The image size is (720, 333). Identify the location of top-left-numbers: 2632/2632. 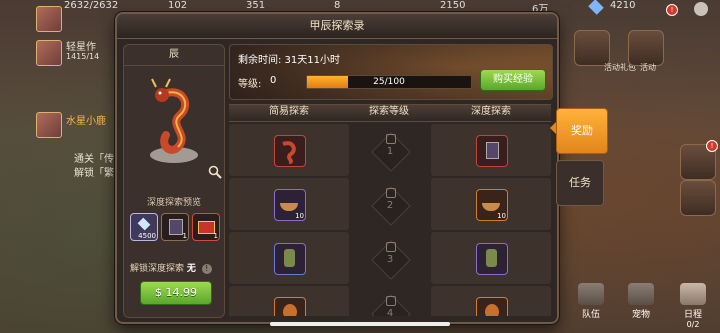
(91, 5).